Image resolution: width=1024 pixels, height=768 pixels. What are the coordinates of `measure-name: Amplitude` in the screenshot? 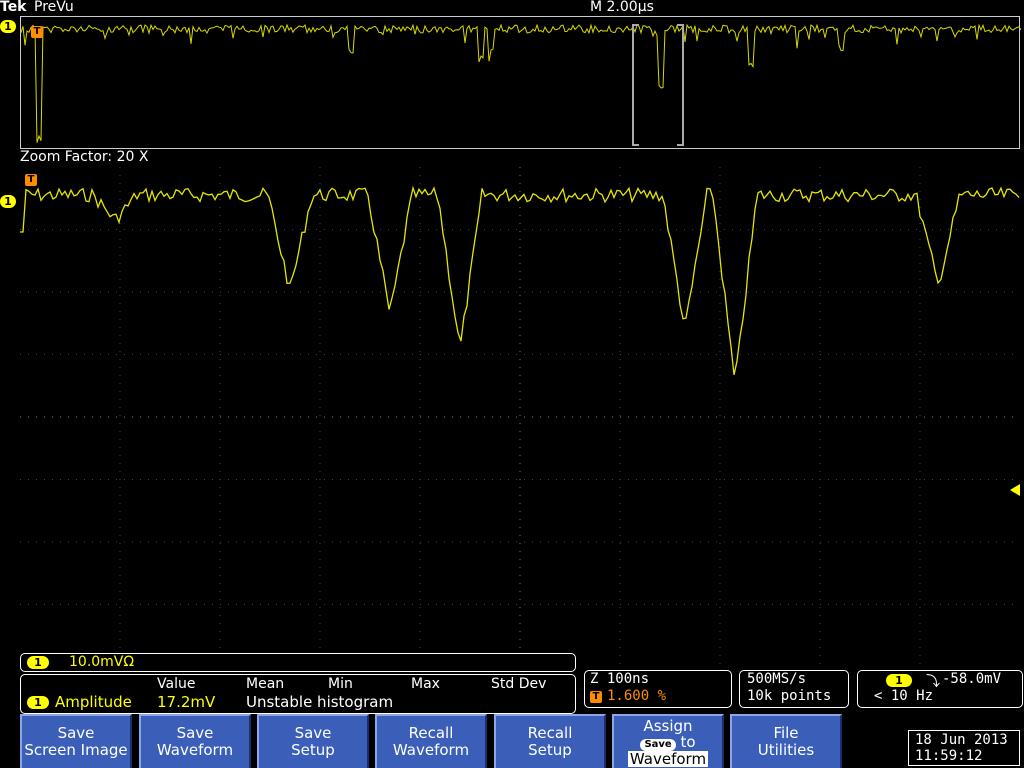 It's located at (93, 702).